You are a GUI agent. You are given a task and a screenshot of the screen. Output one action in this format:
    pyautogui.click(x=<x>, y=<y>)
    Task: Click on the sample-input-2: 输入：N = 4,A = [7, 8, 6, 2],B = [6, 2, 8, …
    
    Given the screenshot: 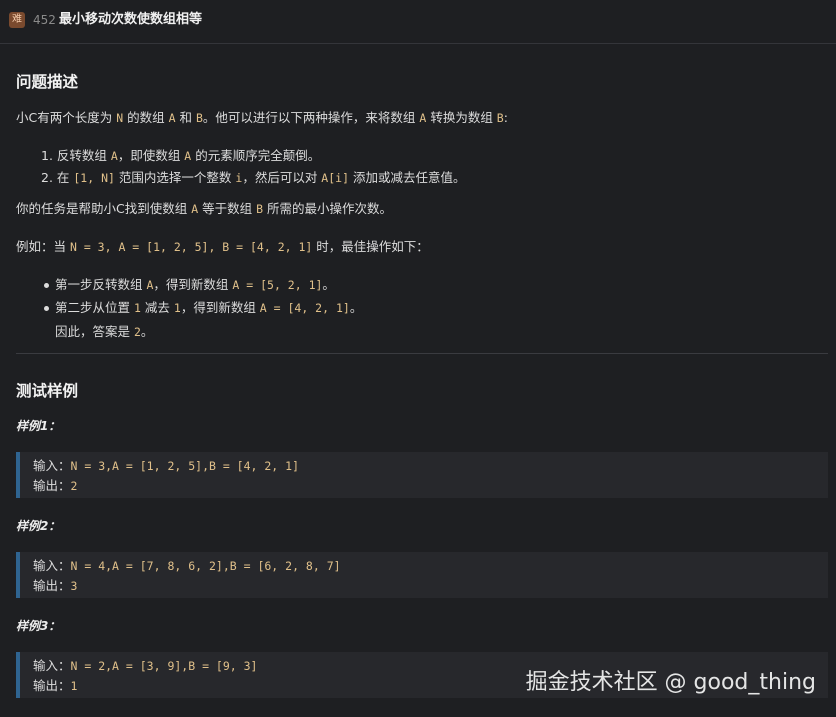 What is the action you would take?
    pyautogui.click(x=187, y=565)
    